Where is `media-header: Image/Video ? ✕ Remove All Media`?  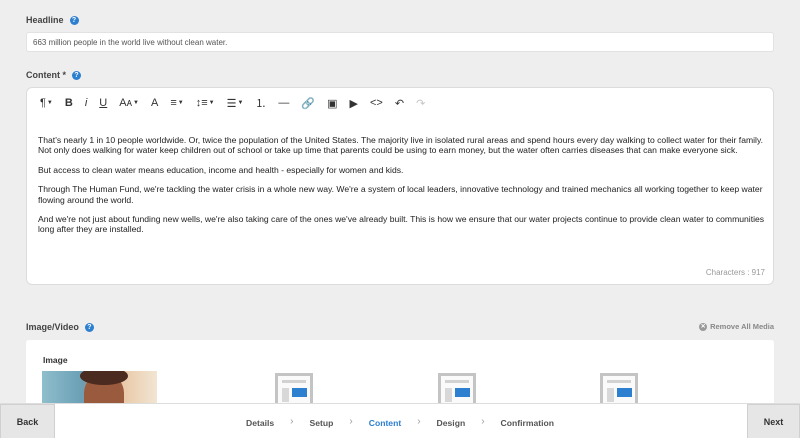
media-header: Image/Video ? ✕ Remove All Media is located at coordinates (400, 327).